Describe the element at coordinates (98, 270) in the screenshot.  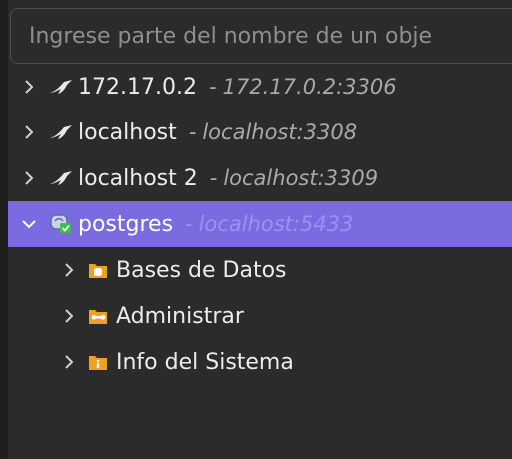
I see `database-folder-icon` at that location.